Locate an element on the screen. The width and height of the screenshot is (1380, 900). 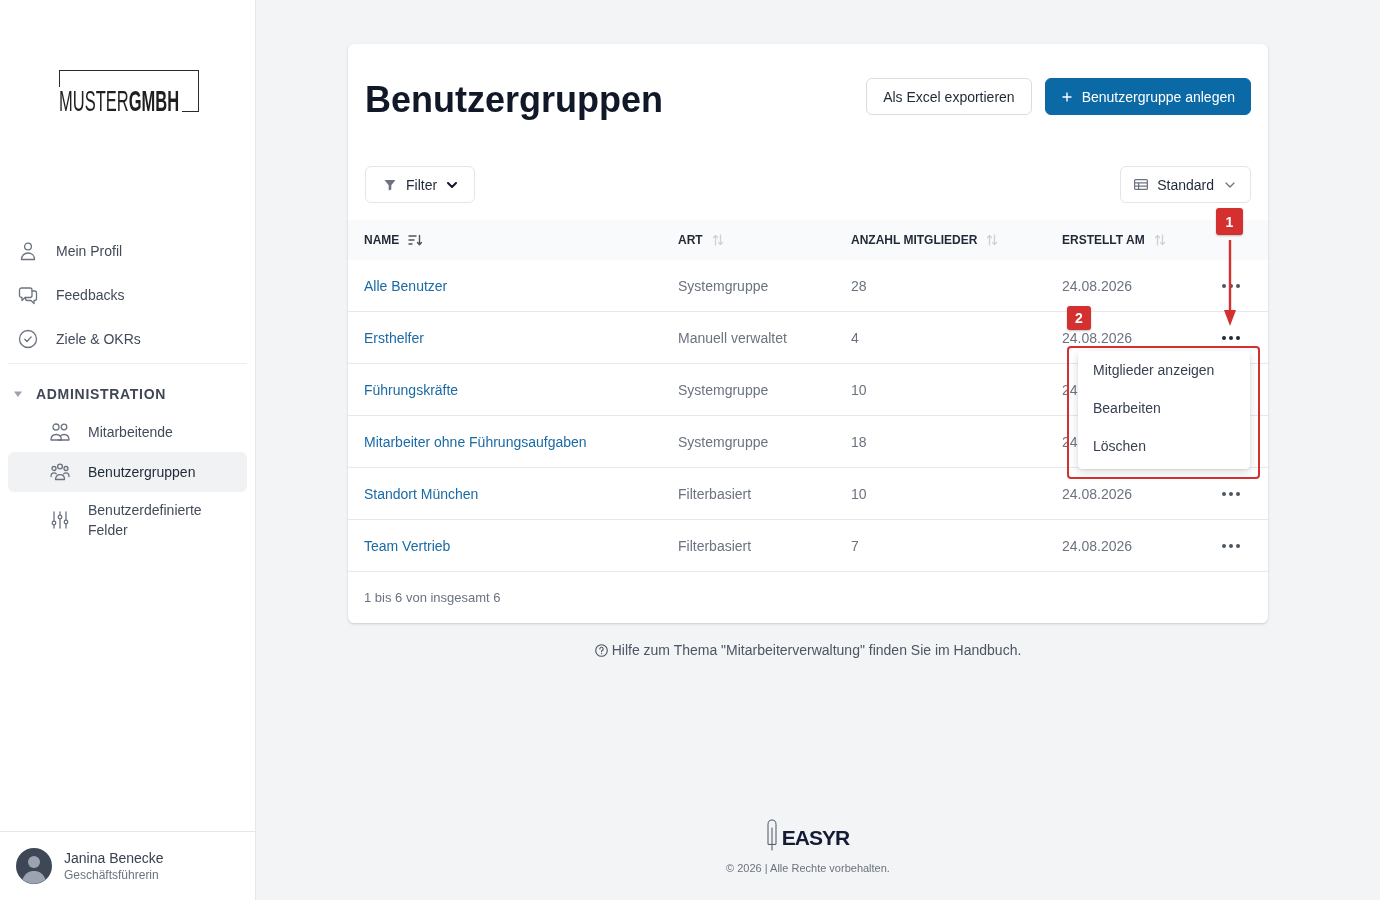
help-icon is located at coordinates (601, 650).